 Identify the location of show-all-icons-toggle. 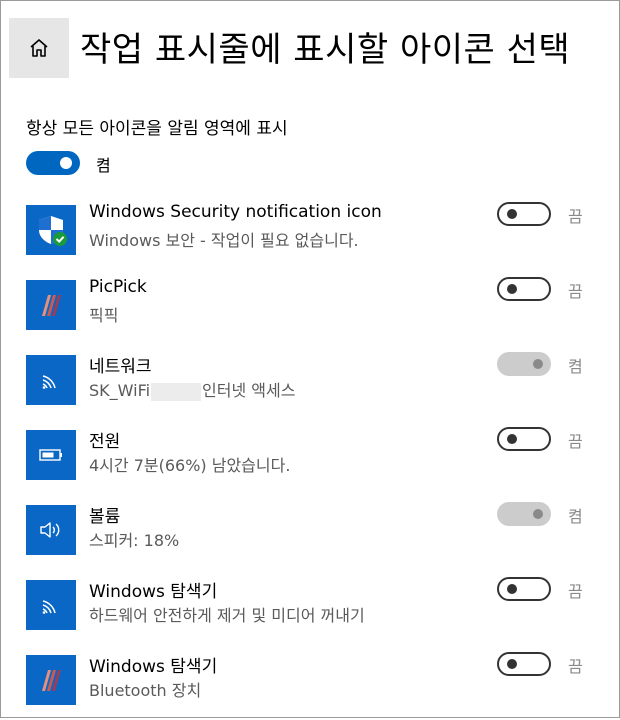
(53, 163).